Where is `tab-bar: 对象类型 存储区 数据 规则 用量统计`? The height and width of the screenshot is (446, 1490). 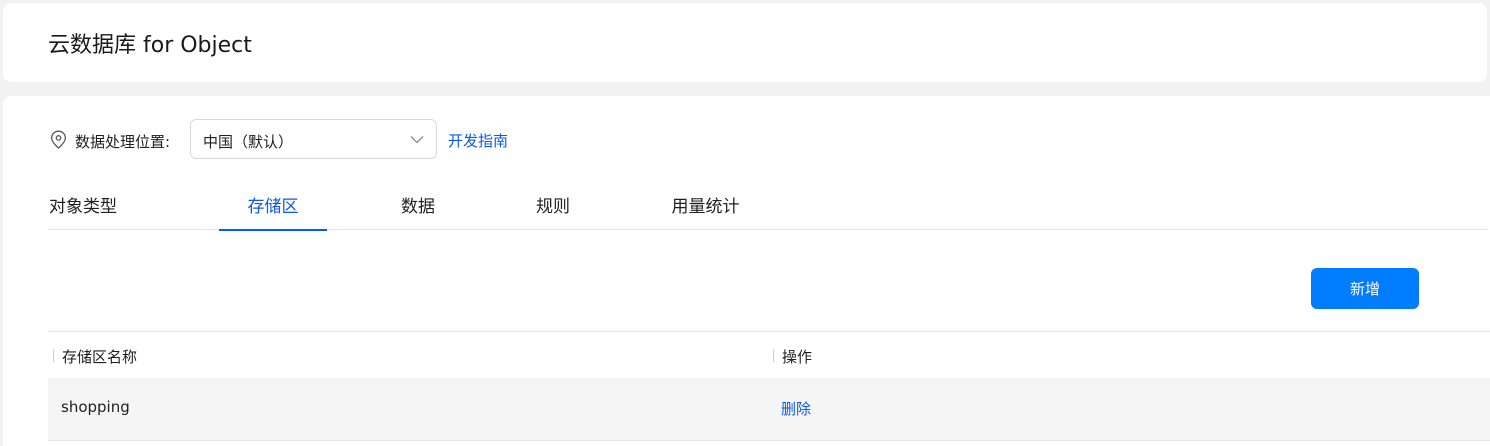
tab-bar: 对象类型 存储区 数据 规则 用量统计 is located at coordinates (768, 206).